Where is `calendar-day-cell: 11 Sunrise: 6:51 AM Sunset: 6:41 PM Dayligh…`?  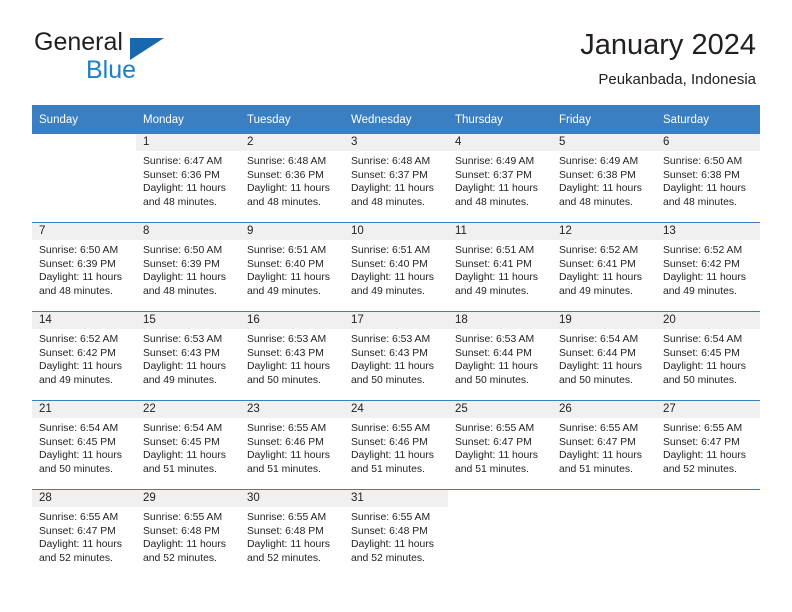
calendar-day-cell: 11 Sunrise: 6:51 AM Sunset: 6:41 PM Dayligh… is located at coordinates (500, 267).